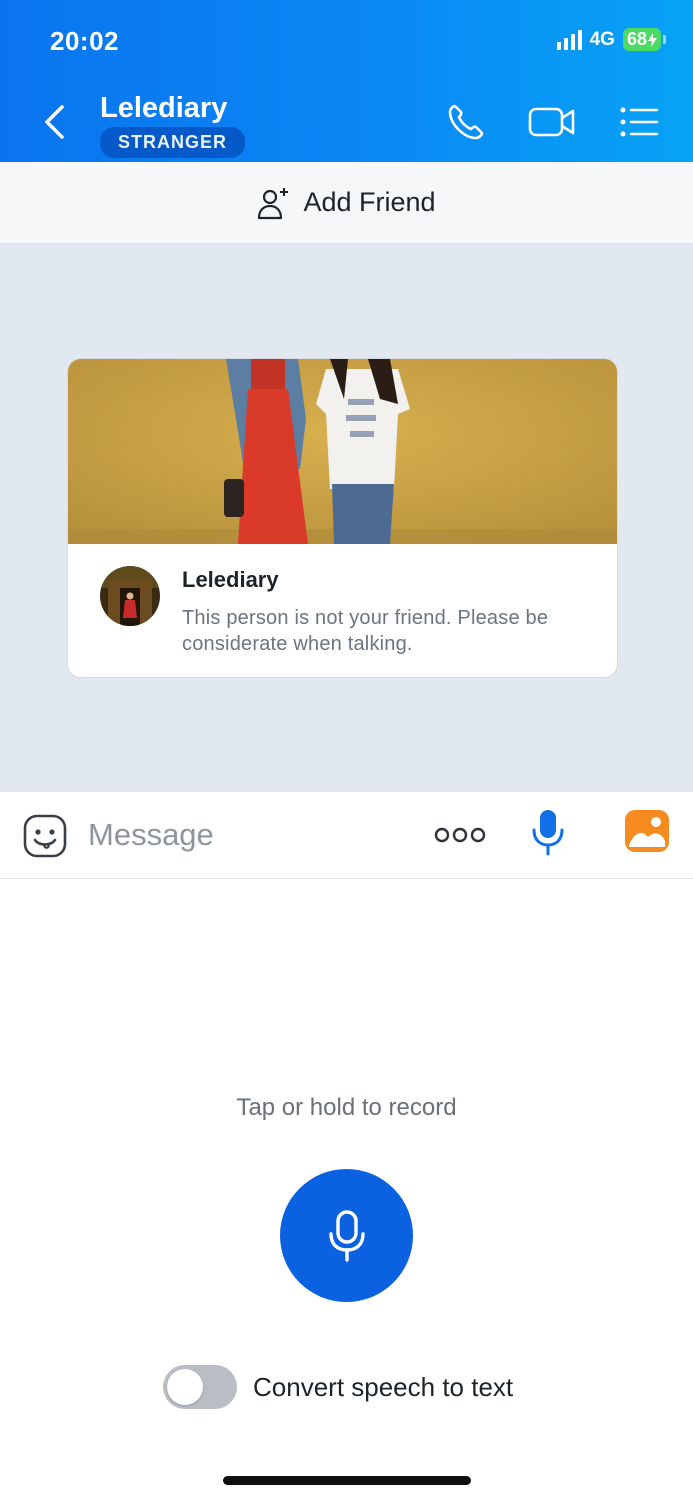 The image size is (693, 1500). What do you see at coordinates (163, 108) in the screenshot?
I see `contact-name: Lelediary` at bounding box center [163, 108].